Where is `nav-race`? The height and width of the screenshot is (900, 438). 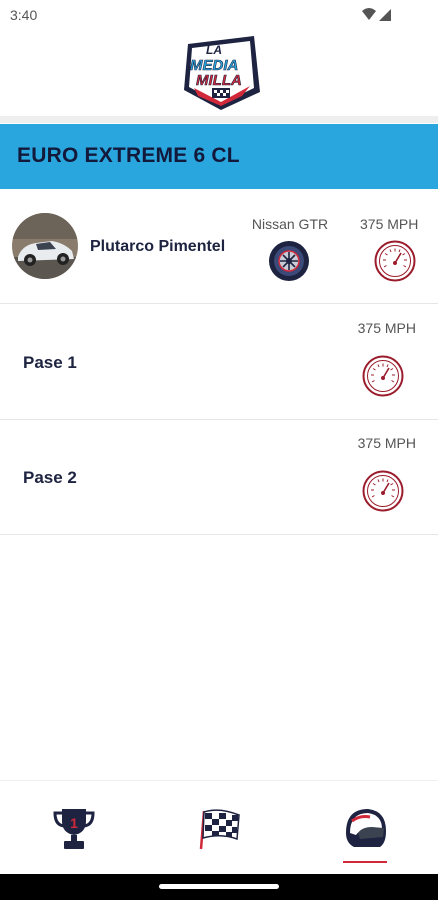
nav-race is located at coordinates (220, 831).